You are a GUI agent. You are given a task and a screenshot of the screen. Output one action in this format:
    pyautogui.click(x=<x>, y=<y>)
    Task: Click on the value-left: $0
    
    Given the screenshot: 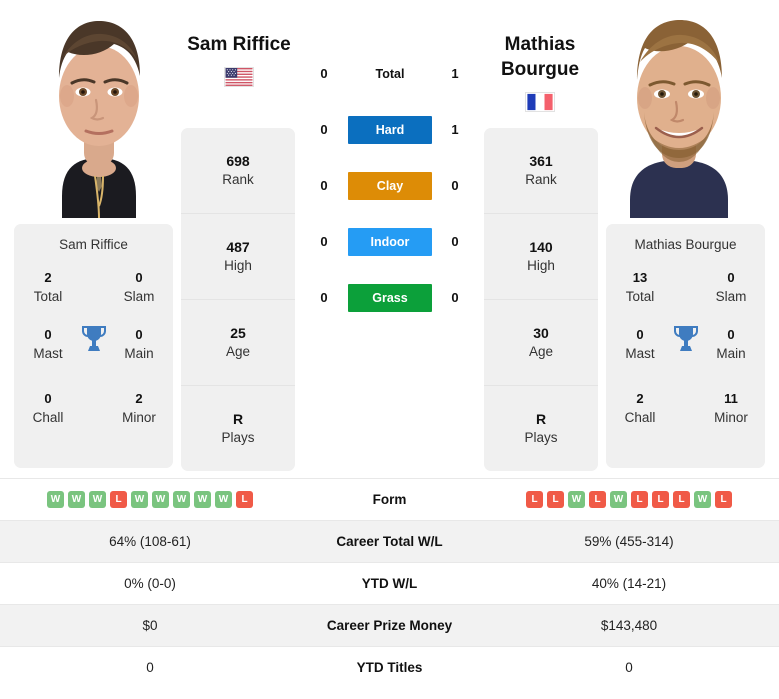 What is the action you would take?
    pyautogui.click(x=150, y=625)
    